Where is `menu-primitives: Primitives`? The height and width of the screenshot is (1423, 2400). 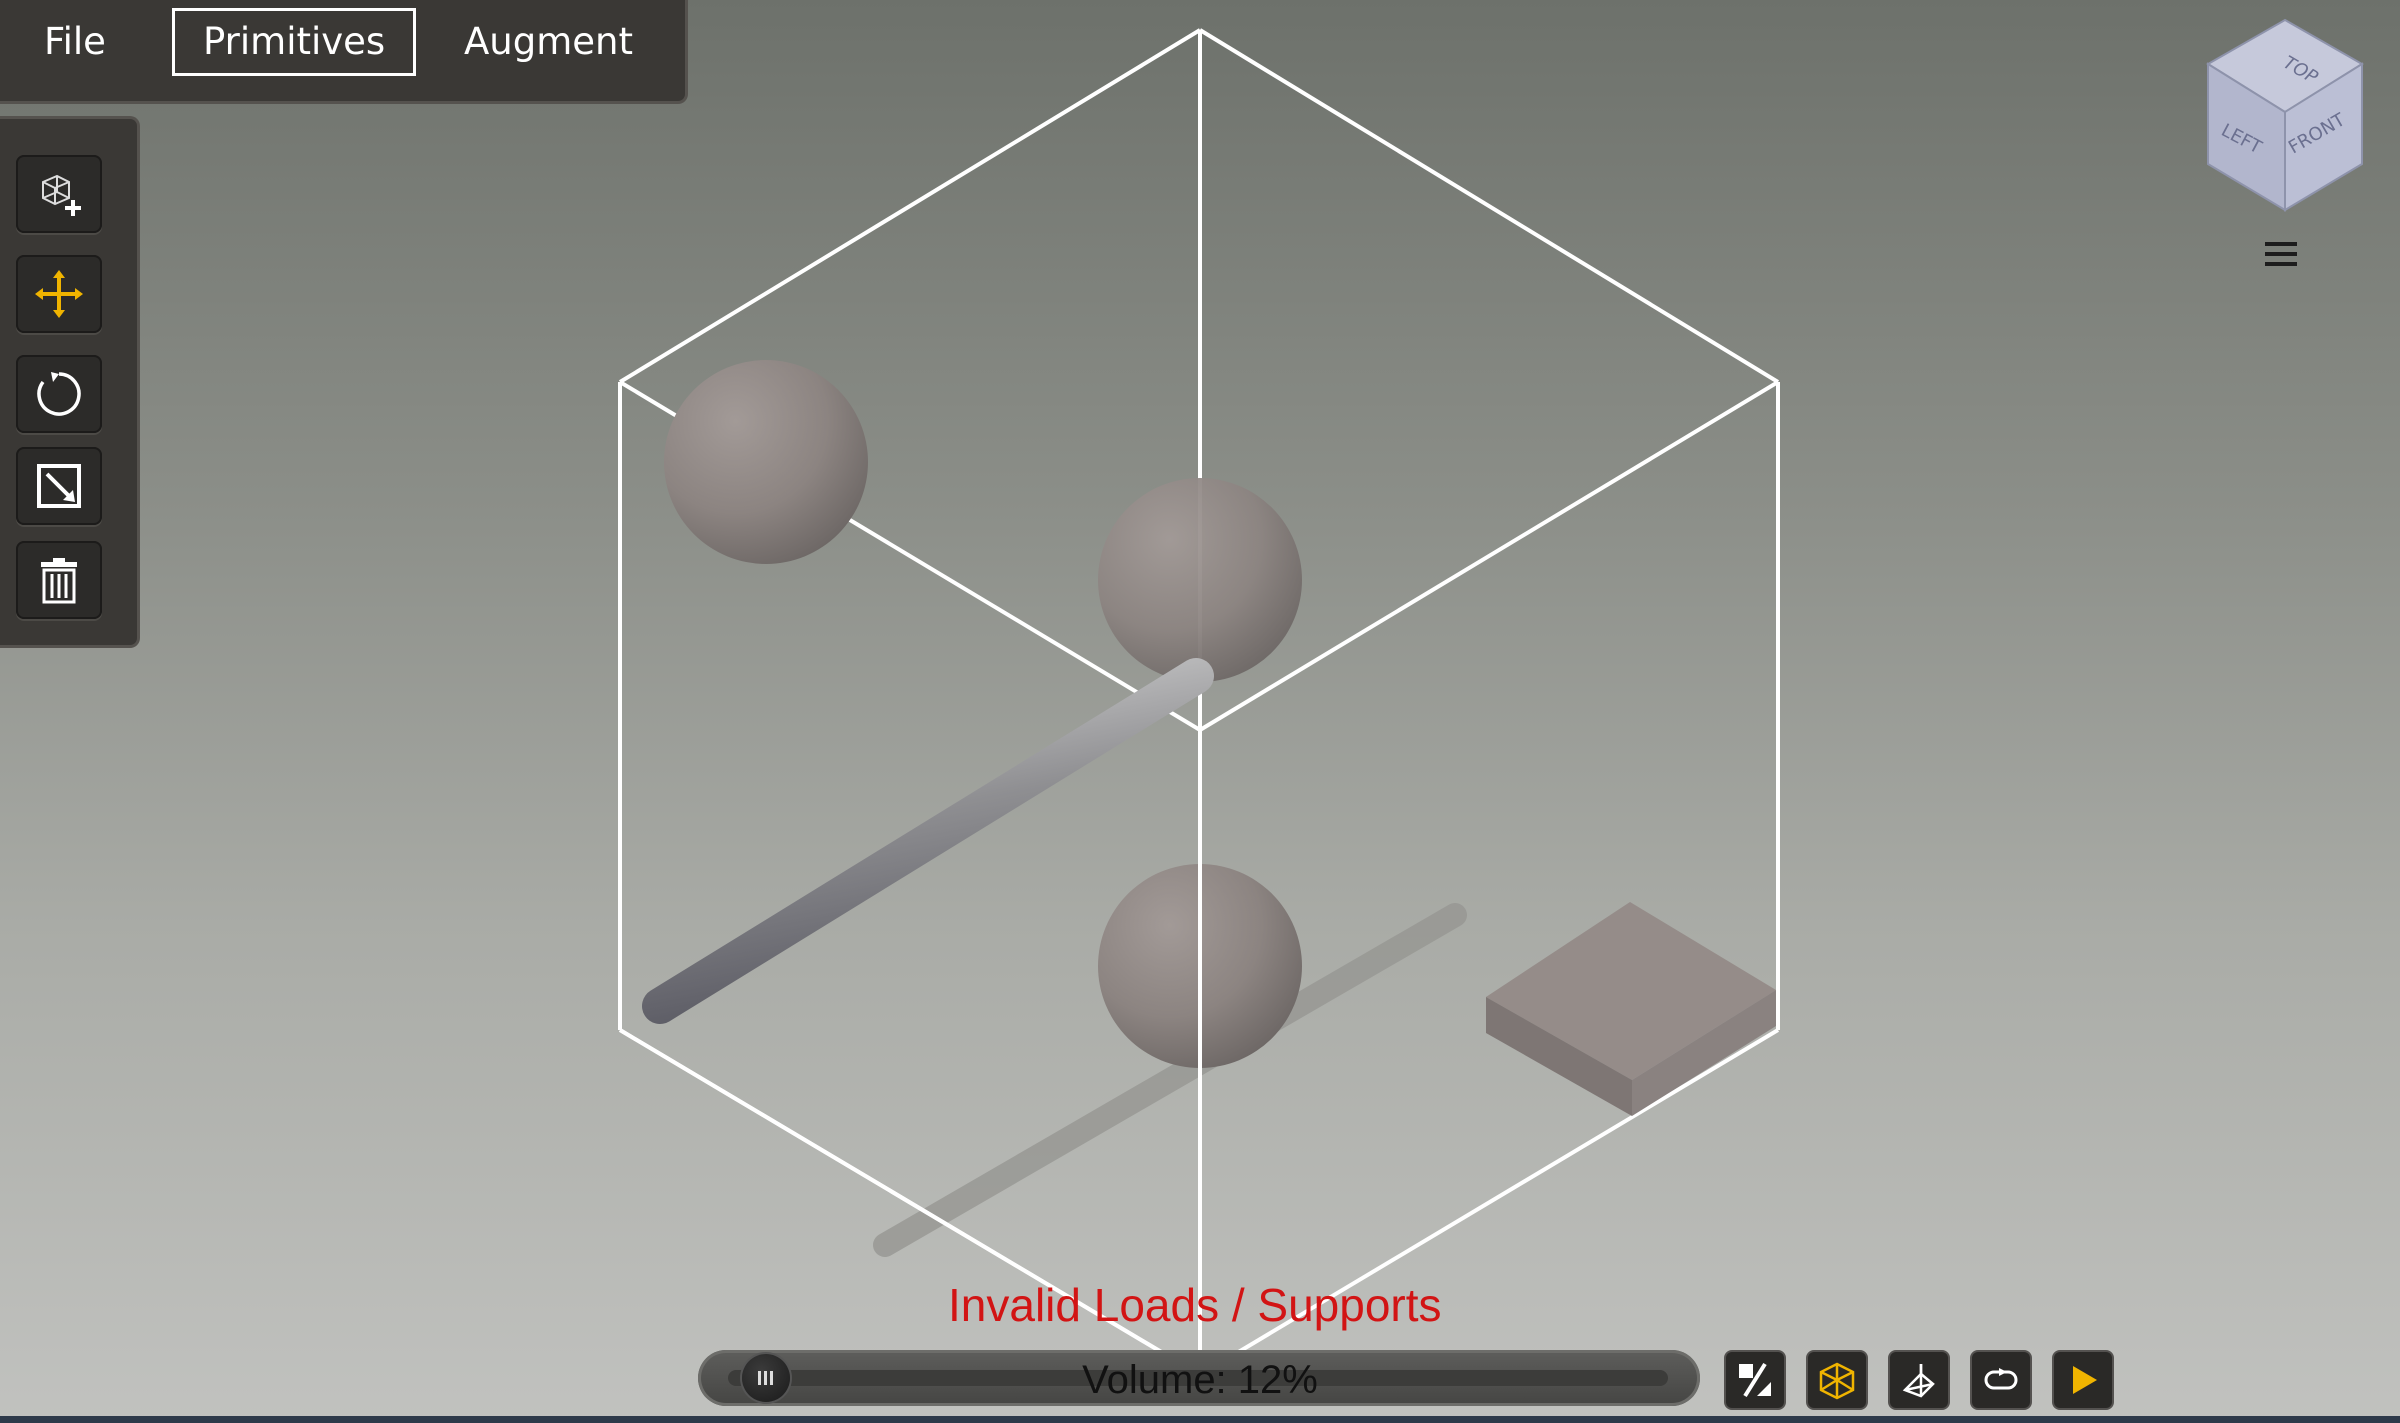
menu-primitives: Primitives is located at coordinates (294, 42).